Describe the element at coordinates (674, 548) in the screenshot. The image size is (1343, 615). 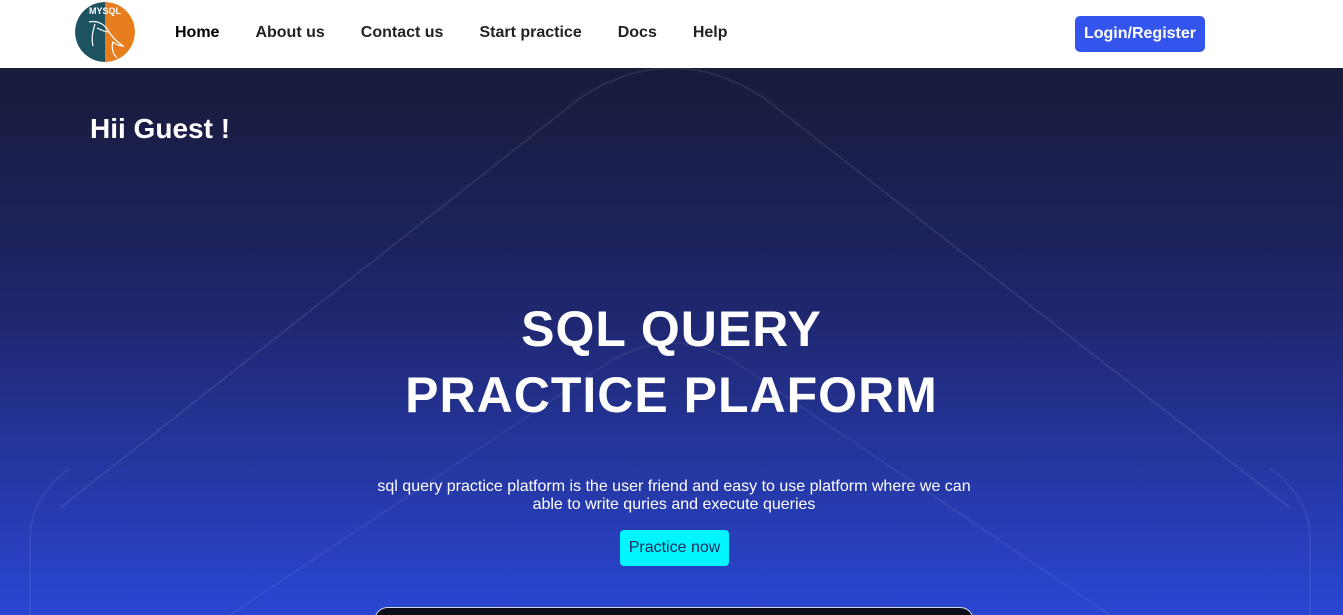
I see `practice-now-button: Practice now` at that location.